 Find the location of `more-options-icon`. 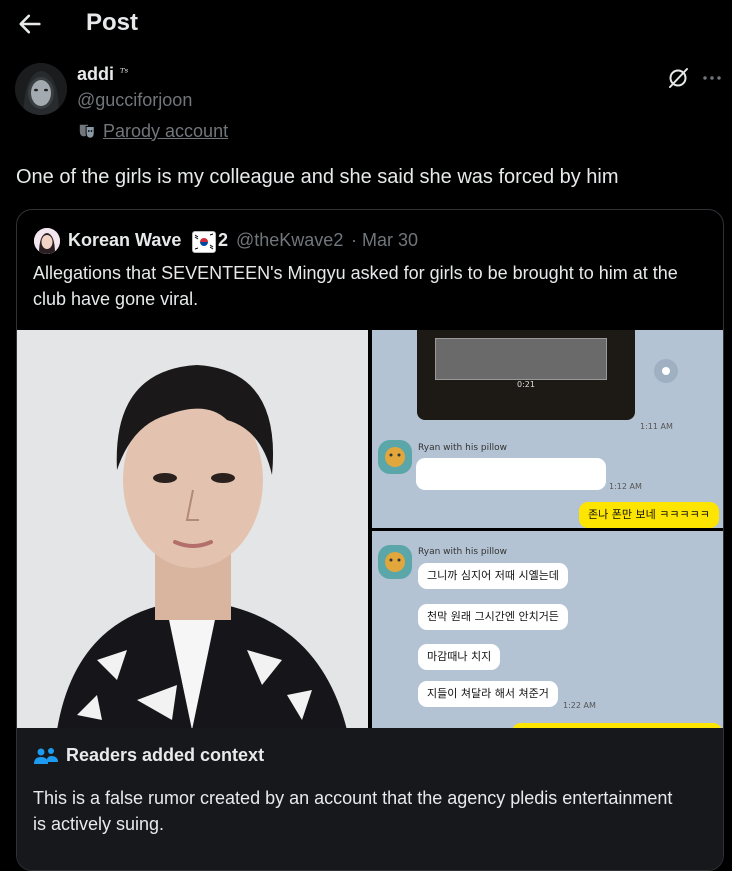

more-options-icon is located at coordinates (712, 78).